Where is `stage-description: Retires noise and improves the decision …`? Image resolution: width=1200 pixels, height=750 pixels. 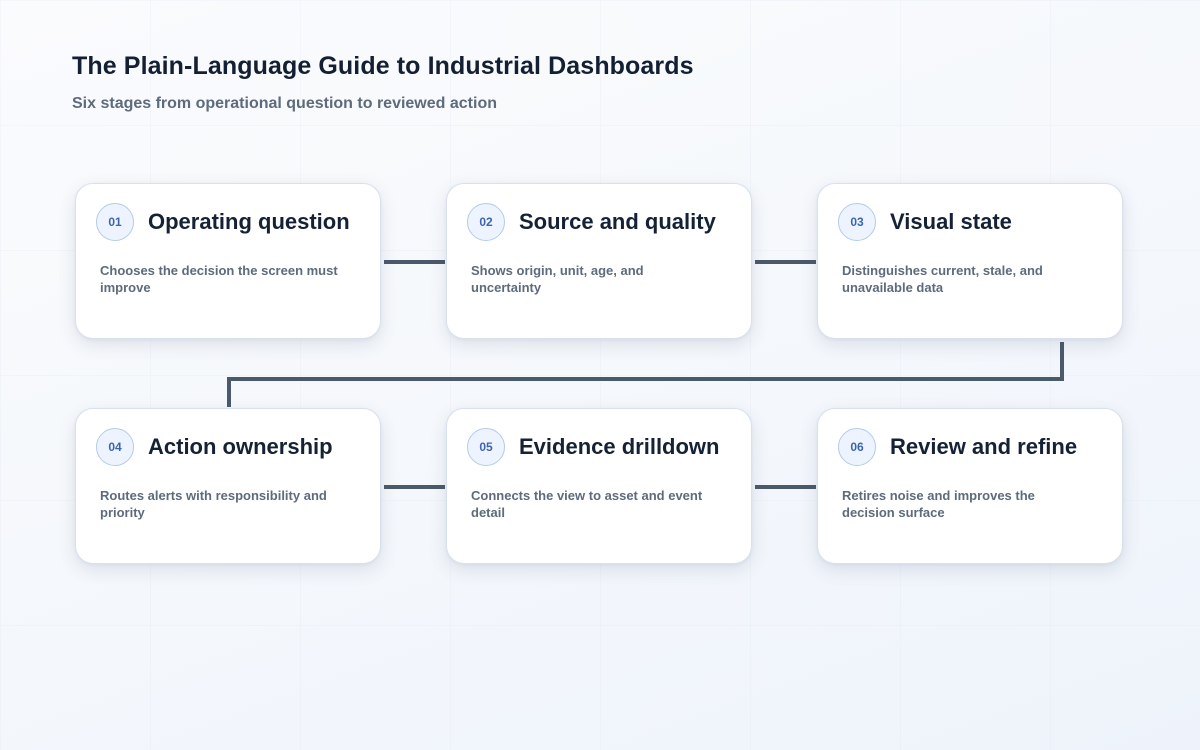
stage-description: Retires noise and improves the decision … is located at coordinates (938, 504).